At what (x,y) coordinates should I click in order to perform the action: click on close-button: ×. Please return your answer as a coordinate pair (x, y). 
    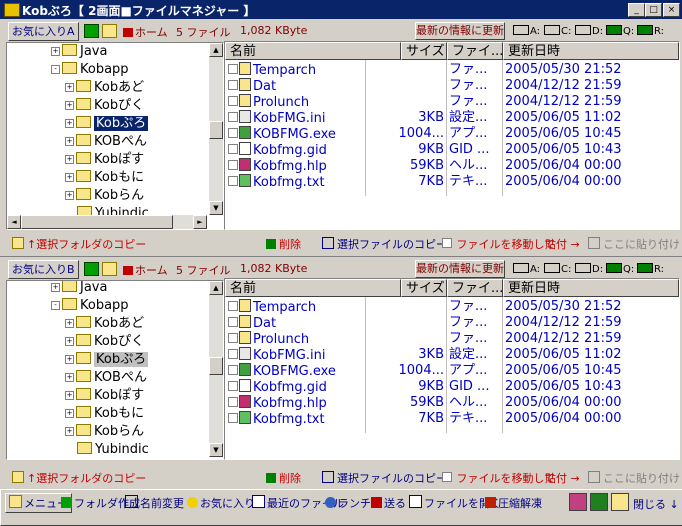
    Looking at the image, I should click on (671, 10).